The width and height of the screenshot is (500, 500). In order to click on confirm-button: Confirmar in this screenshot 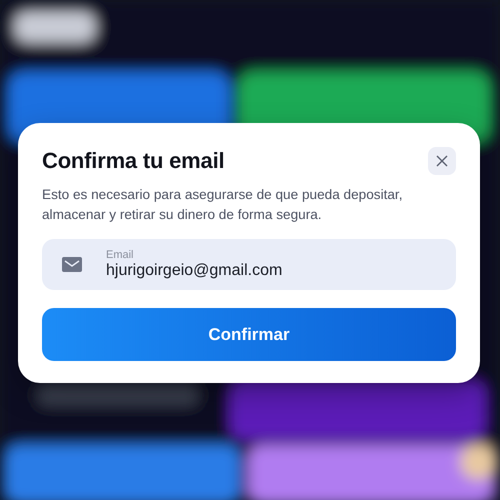, I will do `click(249, 334)`.